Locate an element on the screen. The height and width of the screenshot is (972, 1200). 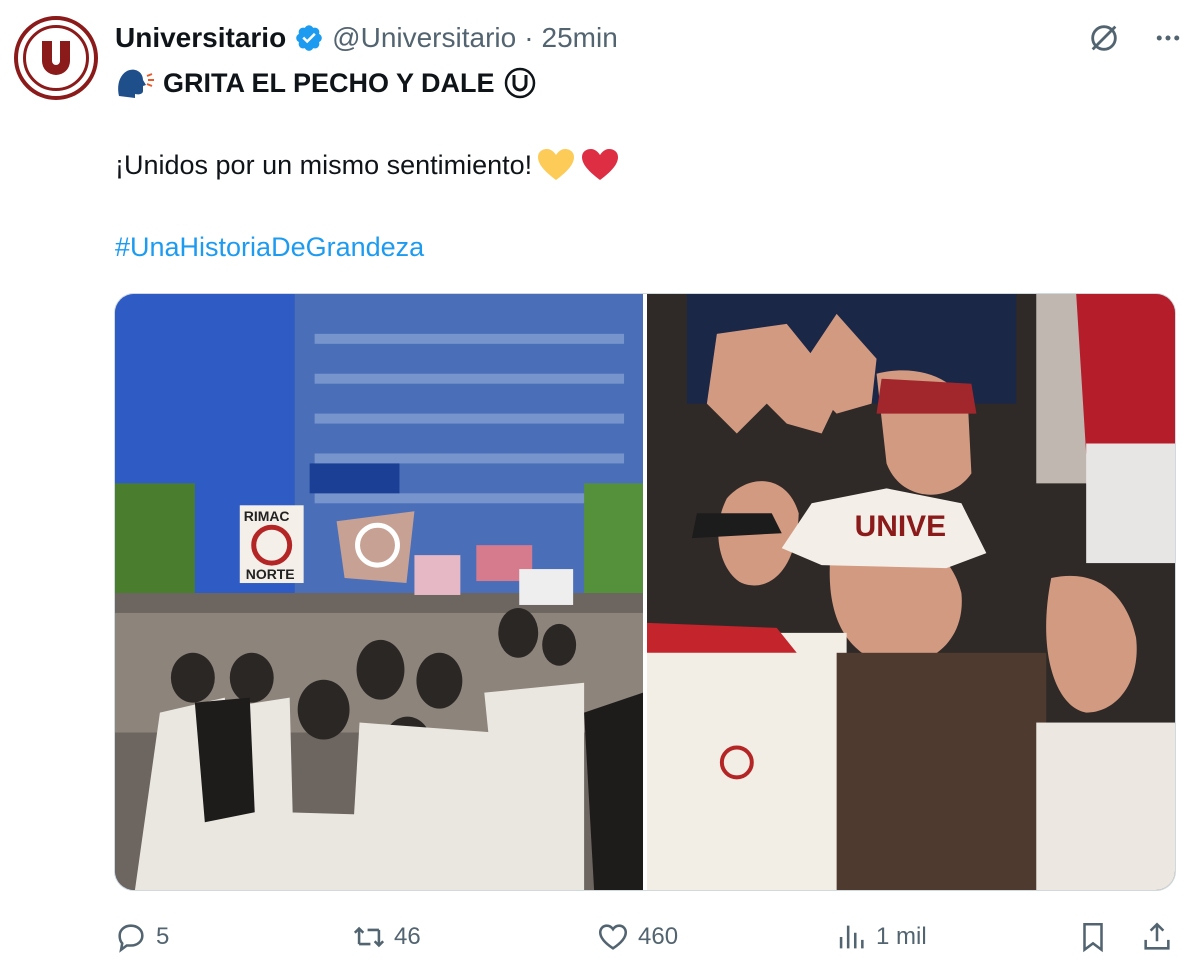
retweet-count: 46 is located at coordinates (407, 936).